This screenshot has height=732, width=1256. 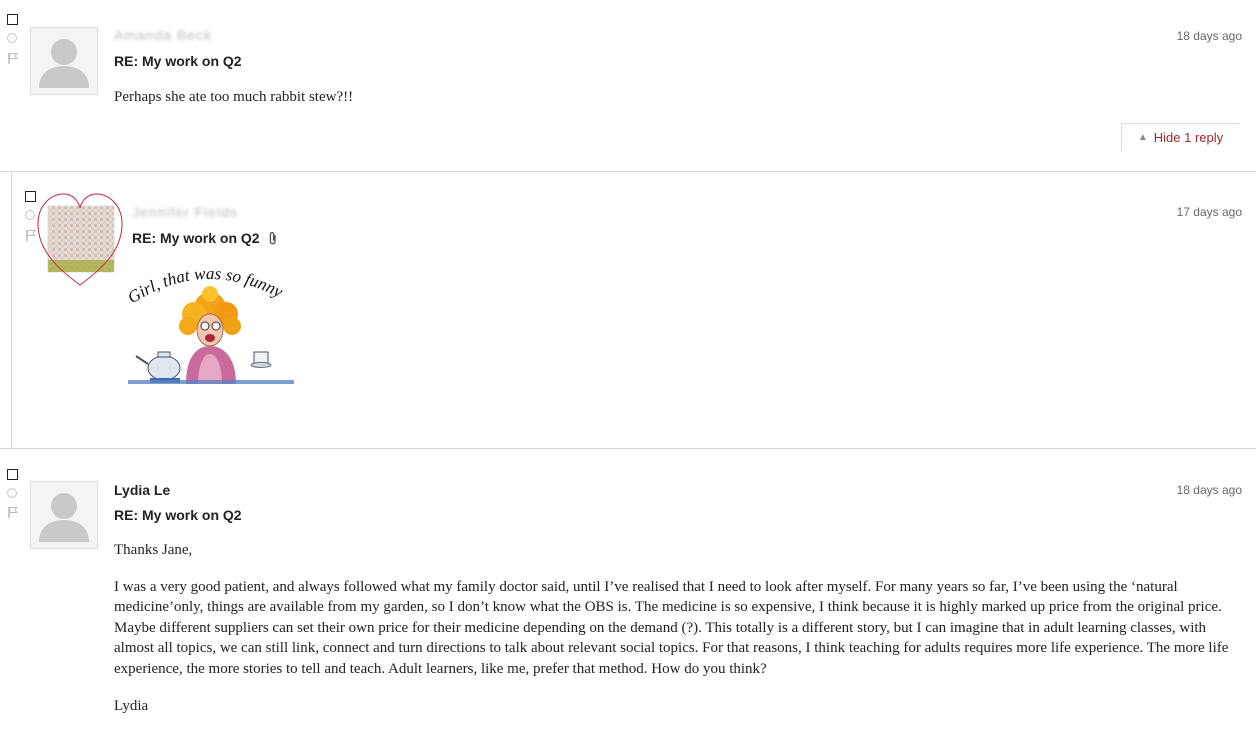 I want to click on author-name: Amanda Beck, so click(x=163, y=35).